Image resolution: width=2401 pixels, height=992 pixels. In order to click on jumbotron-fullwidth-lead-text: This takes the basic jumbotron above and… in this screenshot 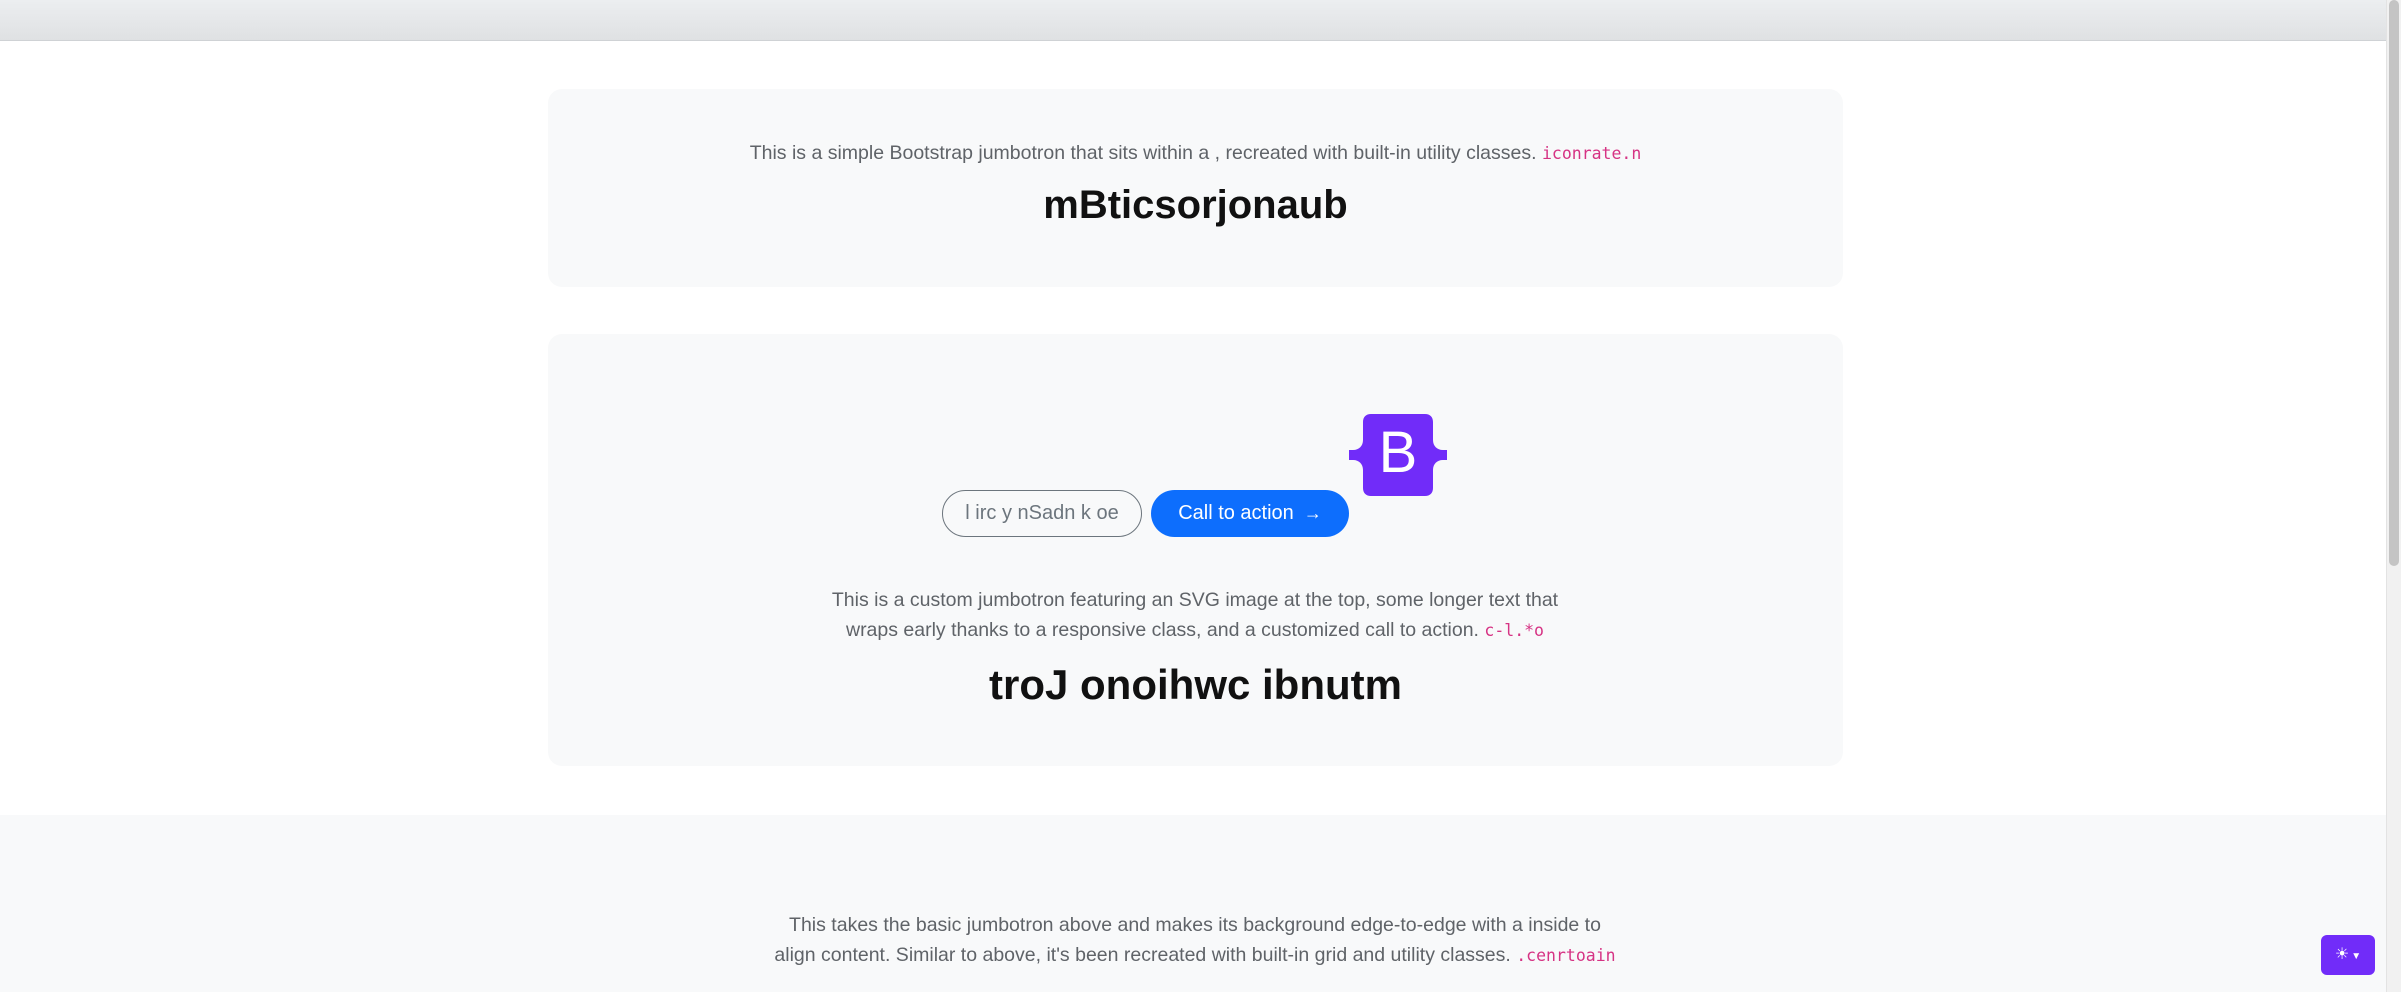, I will do `click(1187, 940)`.